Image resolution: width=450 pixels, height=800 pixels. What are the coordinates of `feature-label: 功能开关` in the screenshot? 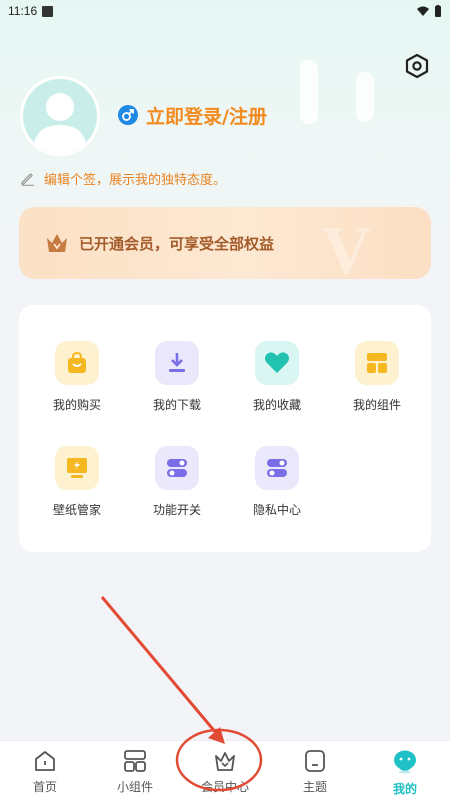 It's located at (176, 510).